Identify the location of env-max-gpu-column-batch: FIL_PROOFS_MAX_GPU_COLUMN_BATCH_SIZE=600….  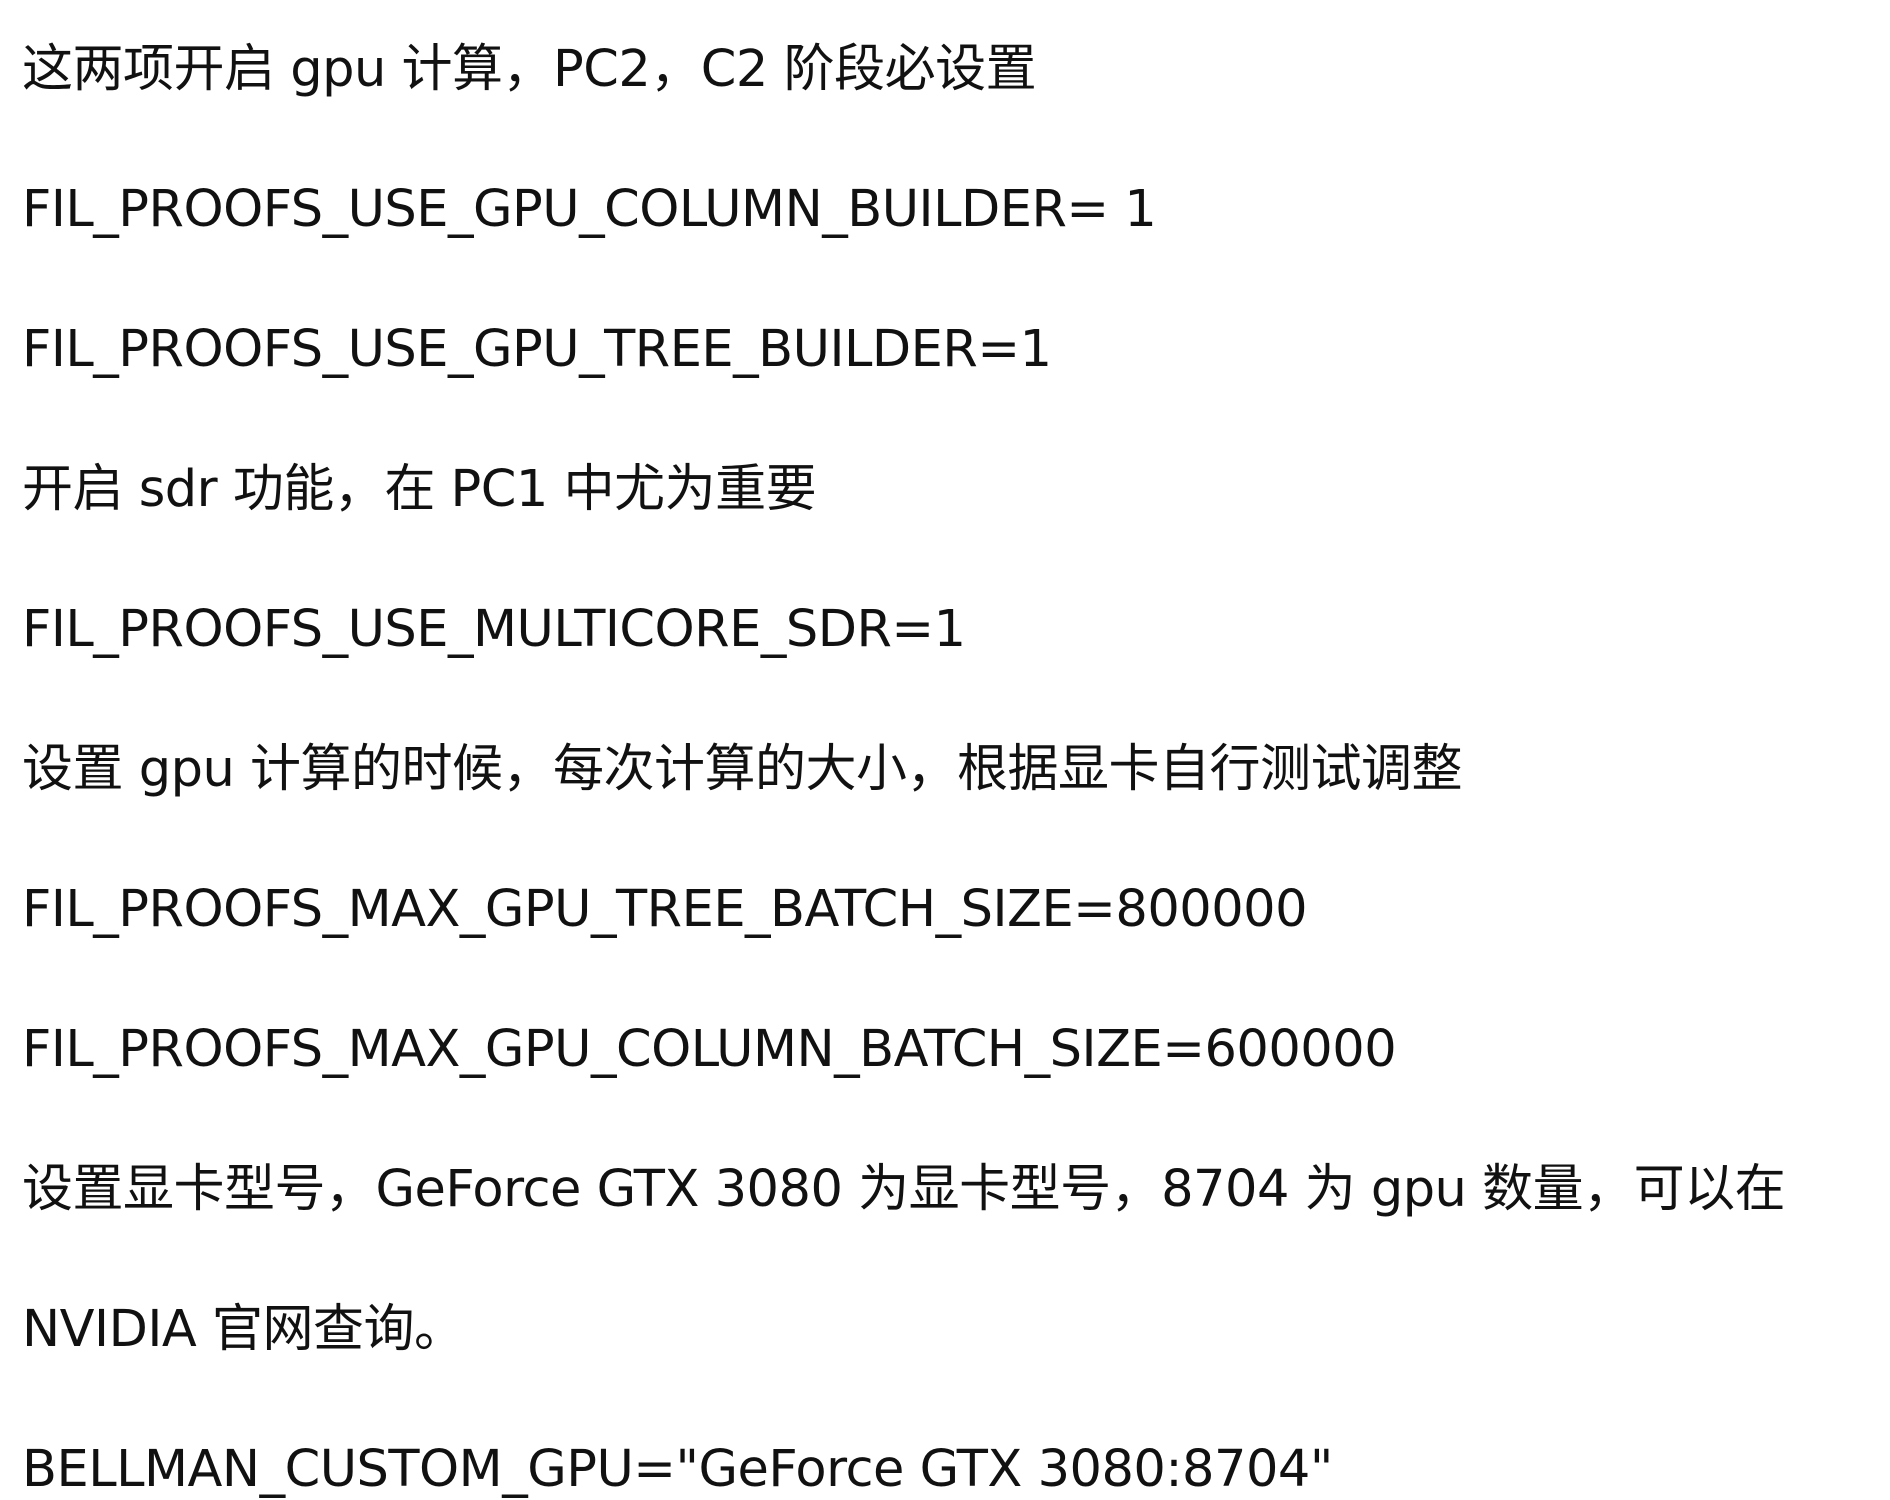
(709, 1049).